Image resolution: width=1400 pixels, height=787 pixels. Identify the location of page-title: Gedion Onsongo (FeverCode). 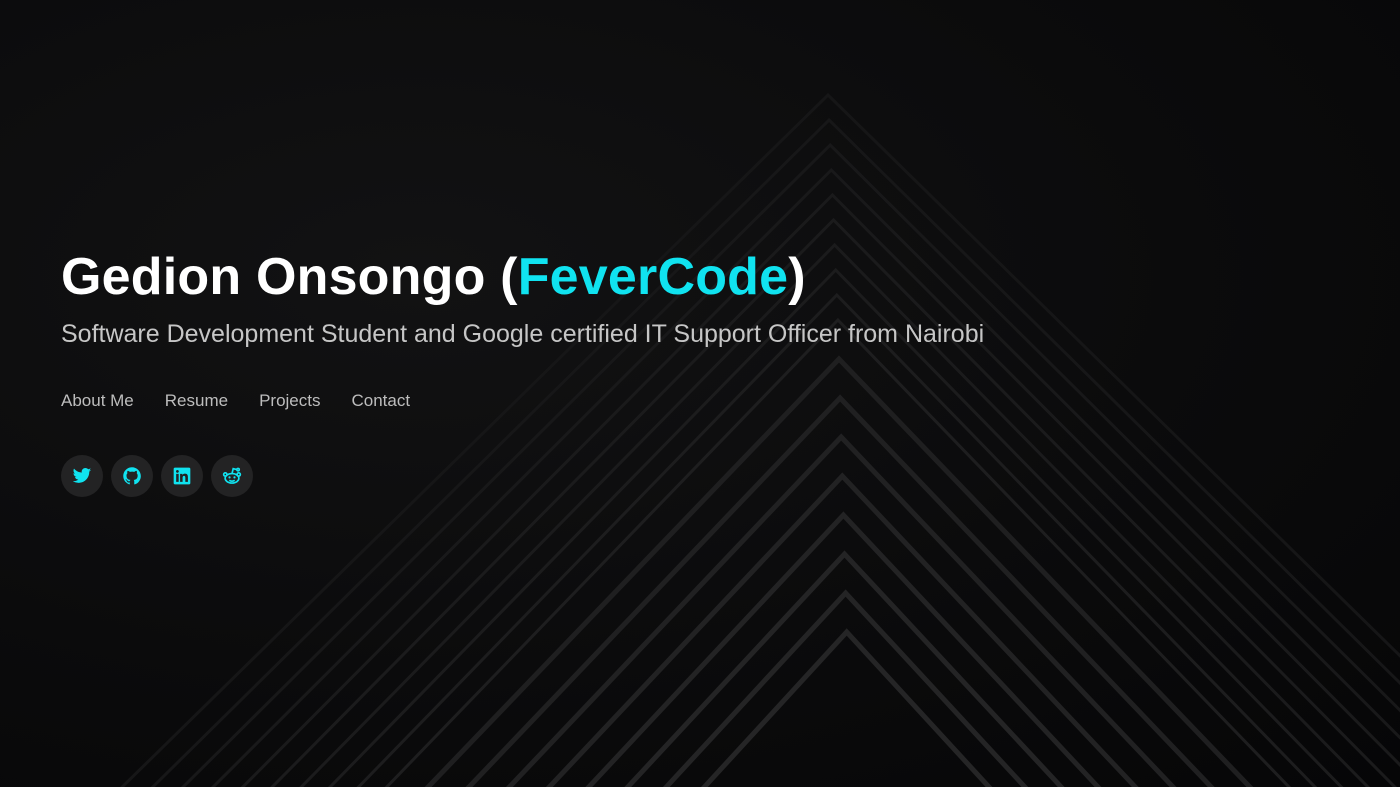
(522, 277).